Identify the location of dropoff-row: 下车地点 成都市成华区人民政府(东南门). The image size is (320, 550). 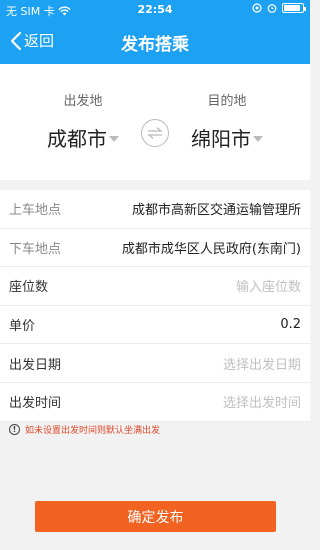
(155, 248).